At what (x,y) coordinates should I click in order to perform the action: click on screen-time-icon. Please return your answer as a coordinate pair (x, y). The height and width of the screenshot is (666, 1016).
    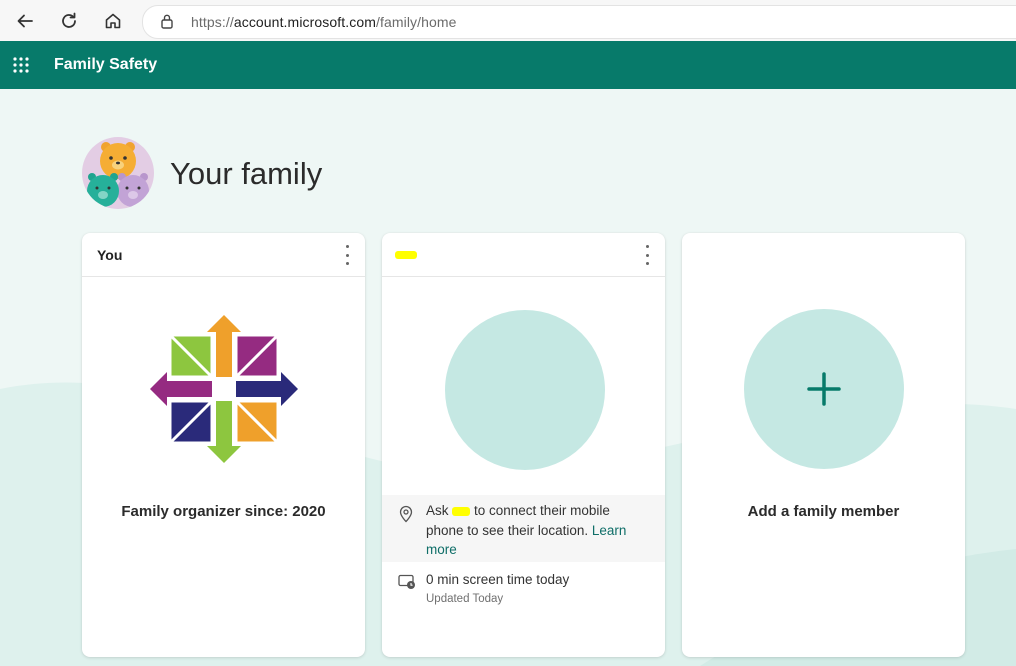
    Looking at the image, I should click on (407, 584).